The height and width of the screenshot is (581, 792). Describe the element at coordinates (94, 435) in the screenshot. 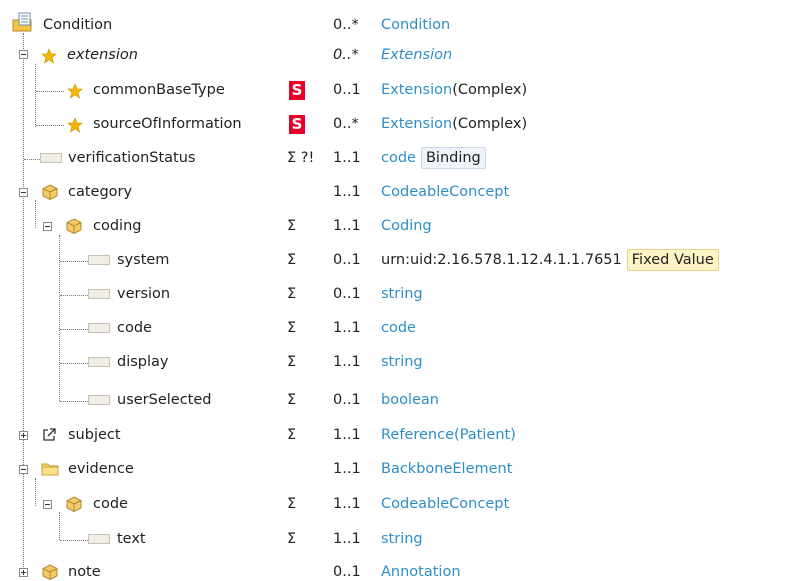

I see `element-name: subject` at that location.